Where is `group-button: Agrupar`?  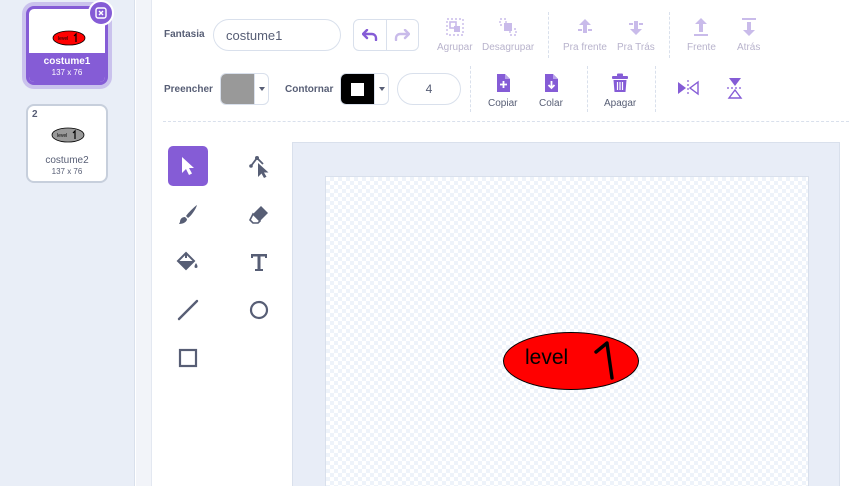
group-button: Agrupar is located at coordinates (455, 35).